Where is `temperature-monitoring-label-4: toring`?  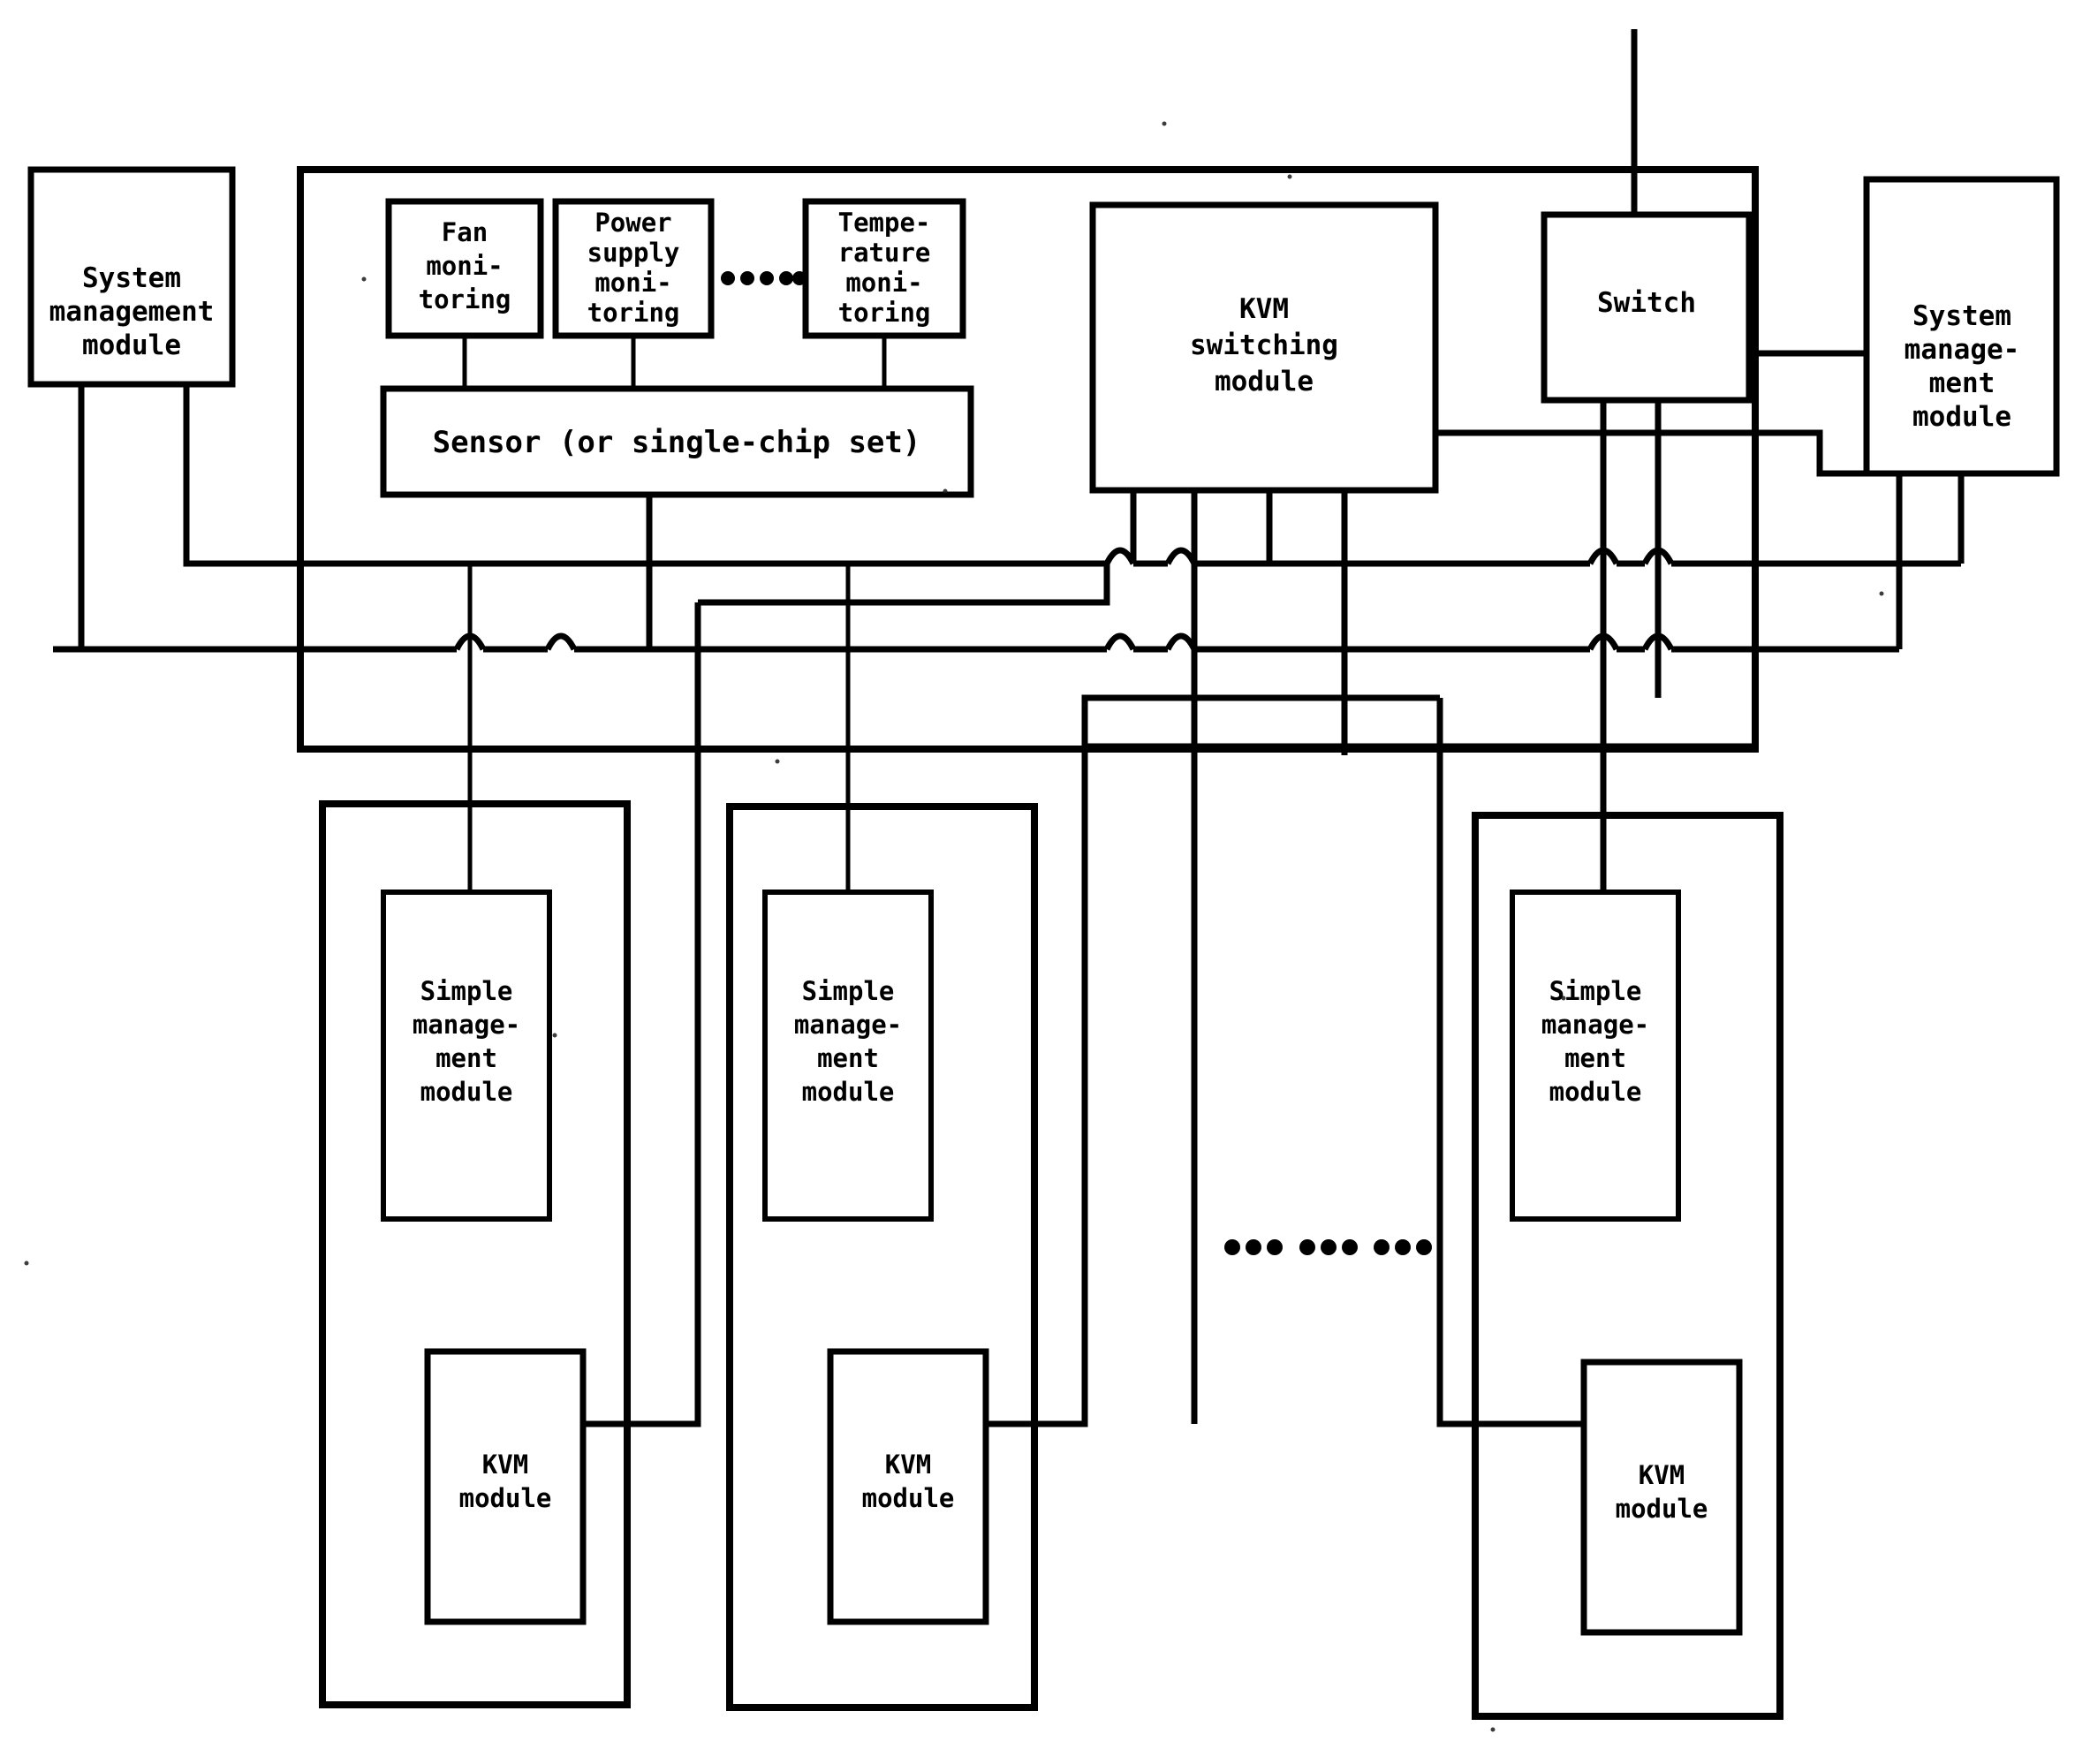 temperature-monitoring-label-4: toring is located at coordinates (884, 313).